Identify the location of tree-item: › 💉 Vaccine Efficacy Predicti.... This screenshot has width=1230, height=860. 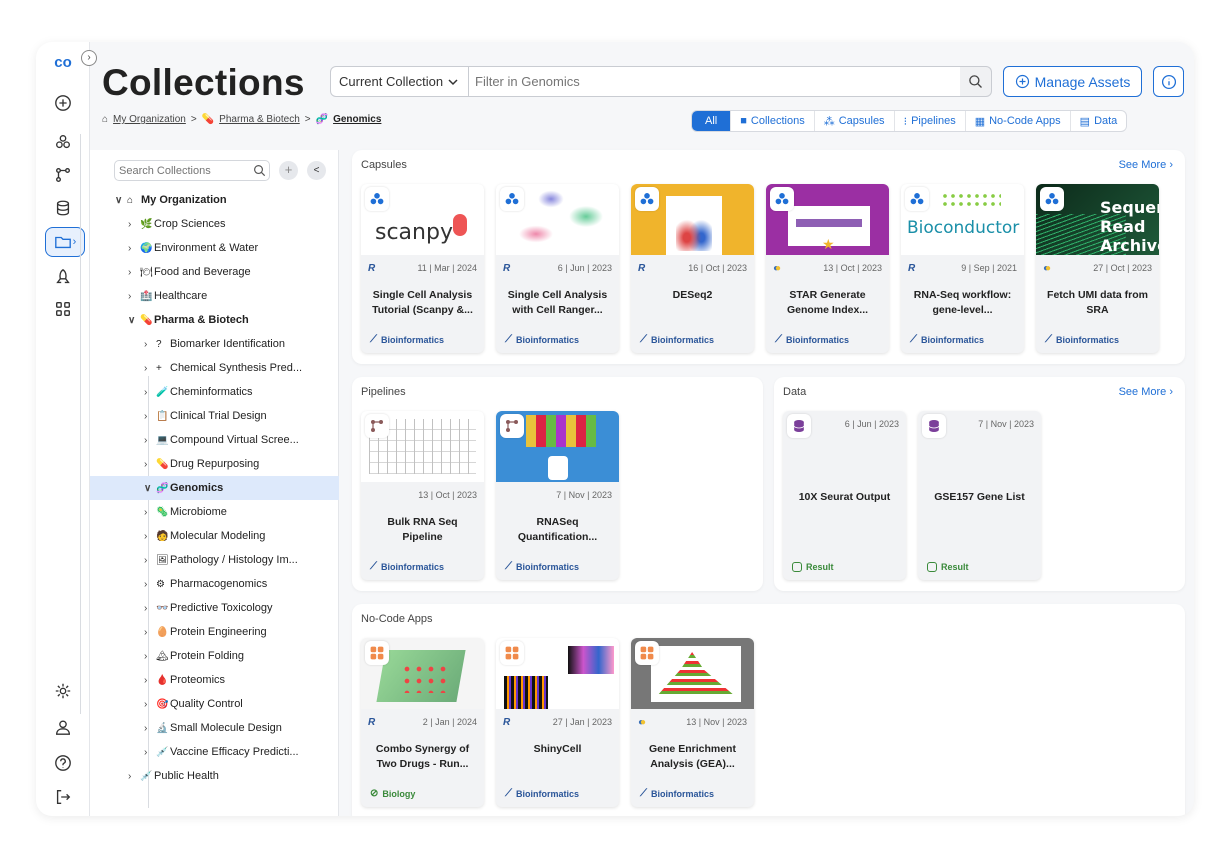
(214, 752).